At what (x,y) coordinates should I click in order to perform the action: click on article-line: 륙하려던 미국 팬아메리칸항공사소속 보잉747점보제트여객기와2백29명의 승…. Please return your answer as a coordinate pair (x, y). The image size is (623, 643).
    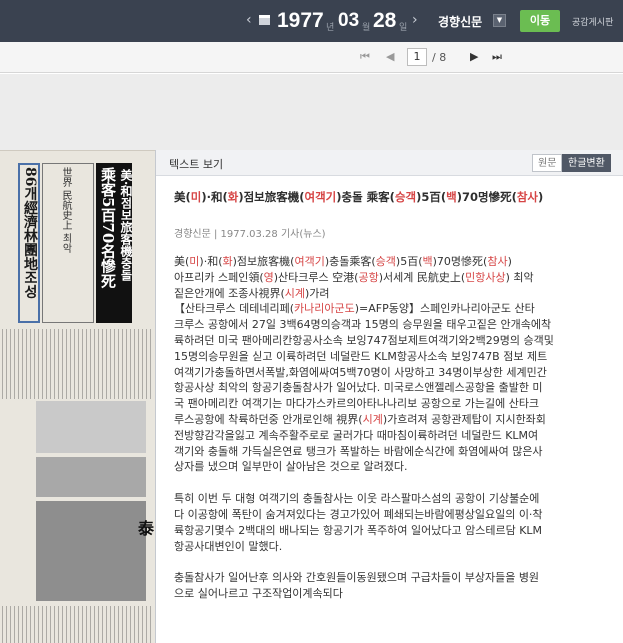
    Looking at the image, I should click on (364, 340).